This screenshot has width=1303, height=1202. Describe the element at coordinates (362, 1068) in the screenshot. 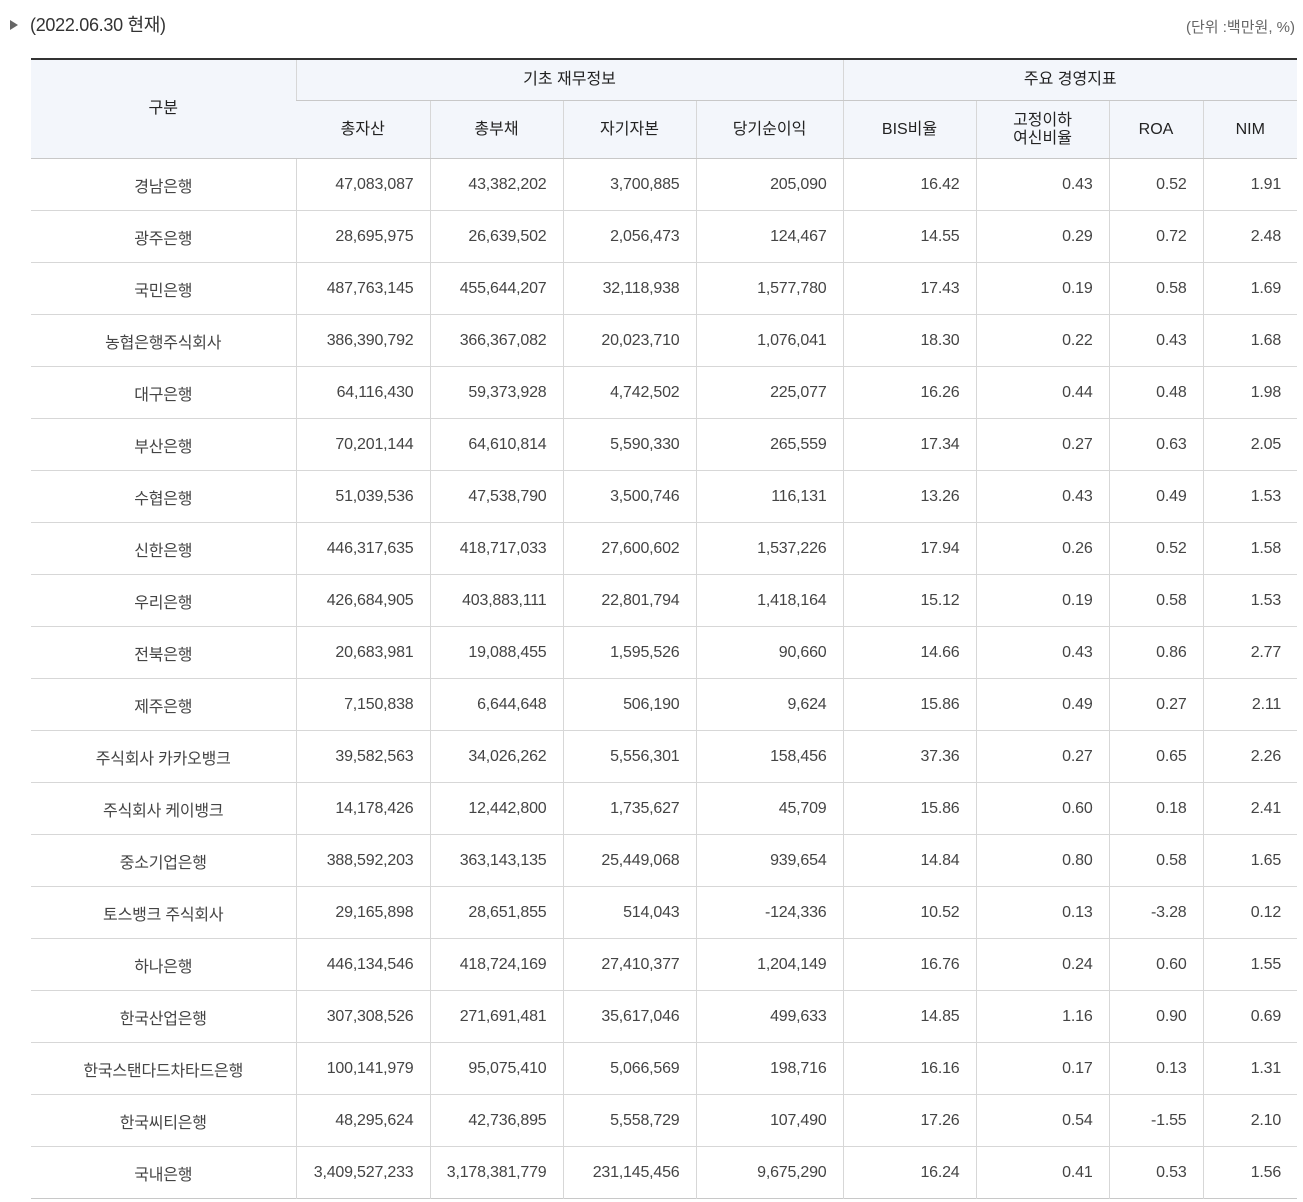

I see `total-assets-cell: 100,141,979` at that location.